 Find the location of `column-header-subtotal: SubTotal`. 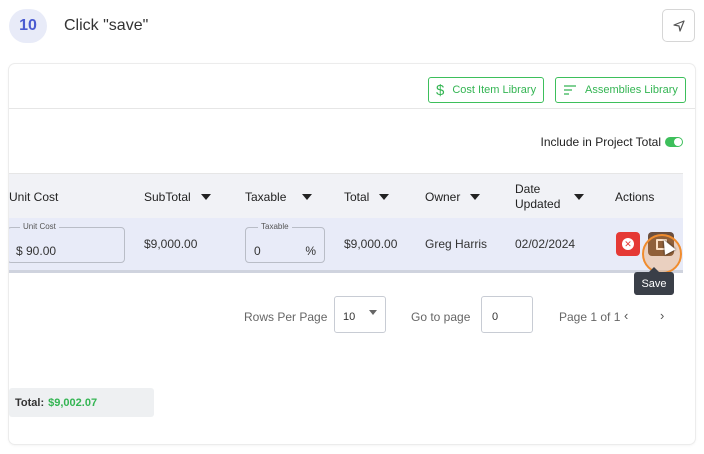

column-header-subtotal: SubTotal is located at coordinates (177, 196).